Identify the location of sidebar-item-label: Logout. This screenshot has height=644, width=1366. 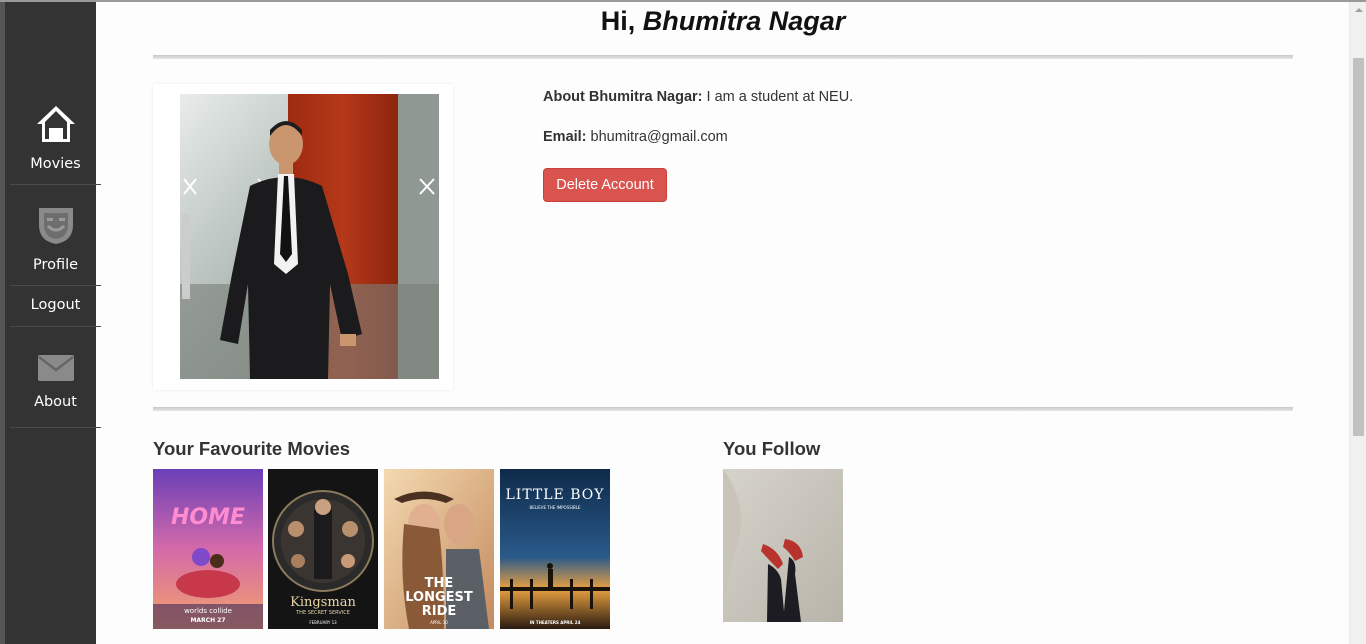
(55, 305).